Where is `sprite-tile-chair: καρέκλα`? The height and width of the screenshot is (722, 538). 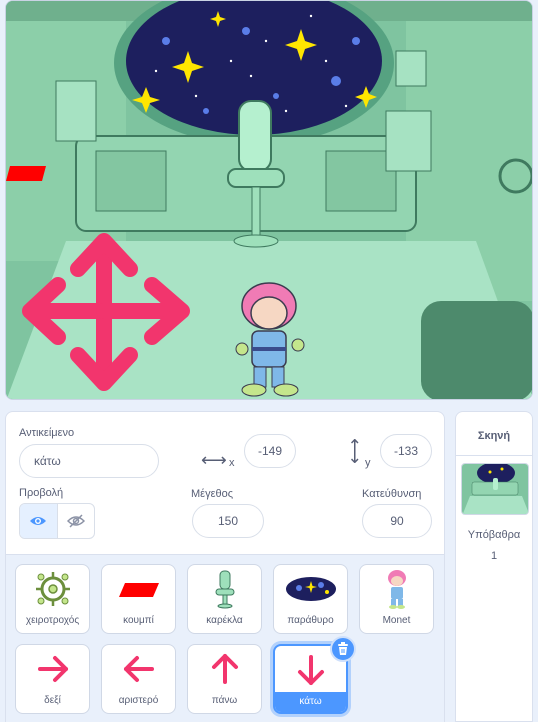
sprite-tile-chair: καρέκλα is located at coordinates (224, 599).